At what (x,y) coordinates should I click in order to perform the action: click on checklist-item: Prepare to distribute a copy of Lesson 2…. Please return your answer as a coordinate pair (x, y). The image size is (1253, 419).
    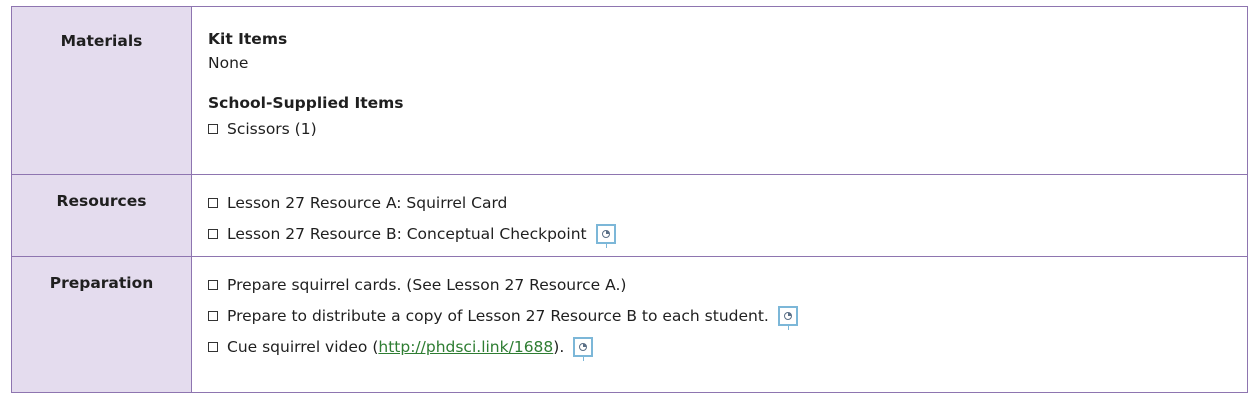
    Looking at the image, I should click on (719, 317).